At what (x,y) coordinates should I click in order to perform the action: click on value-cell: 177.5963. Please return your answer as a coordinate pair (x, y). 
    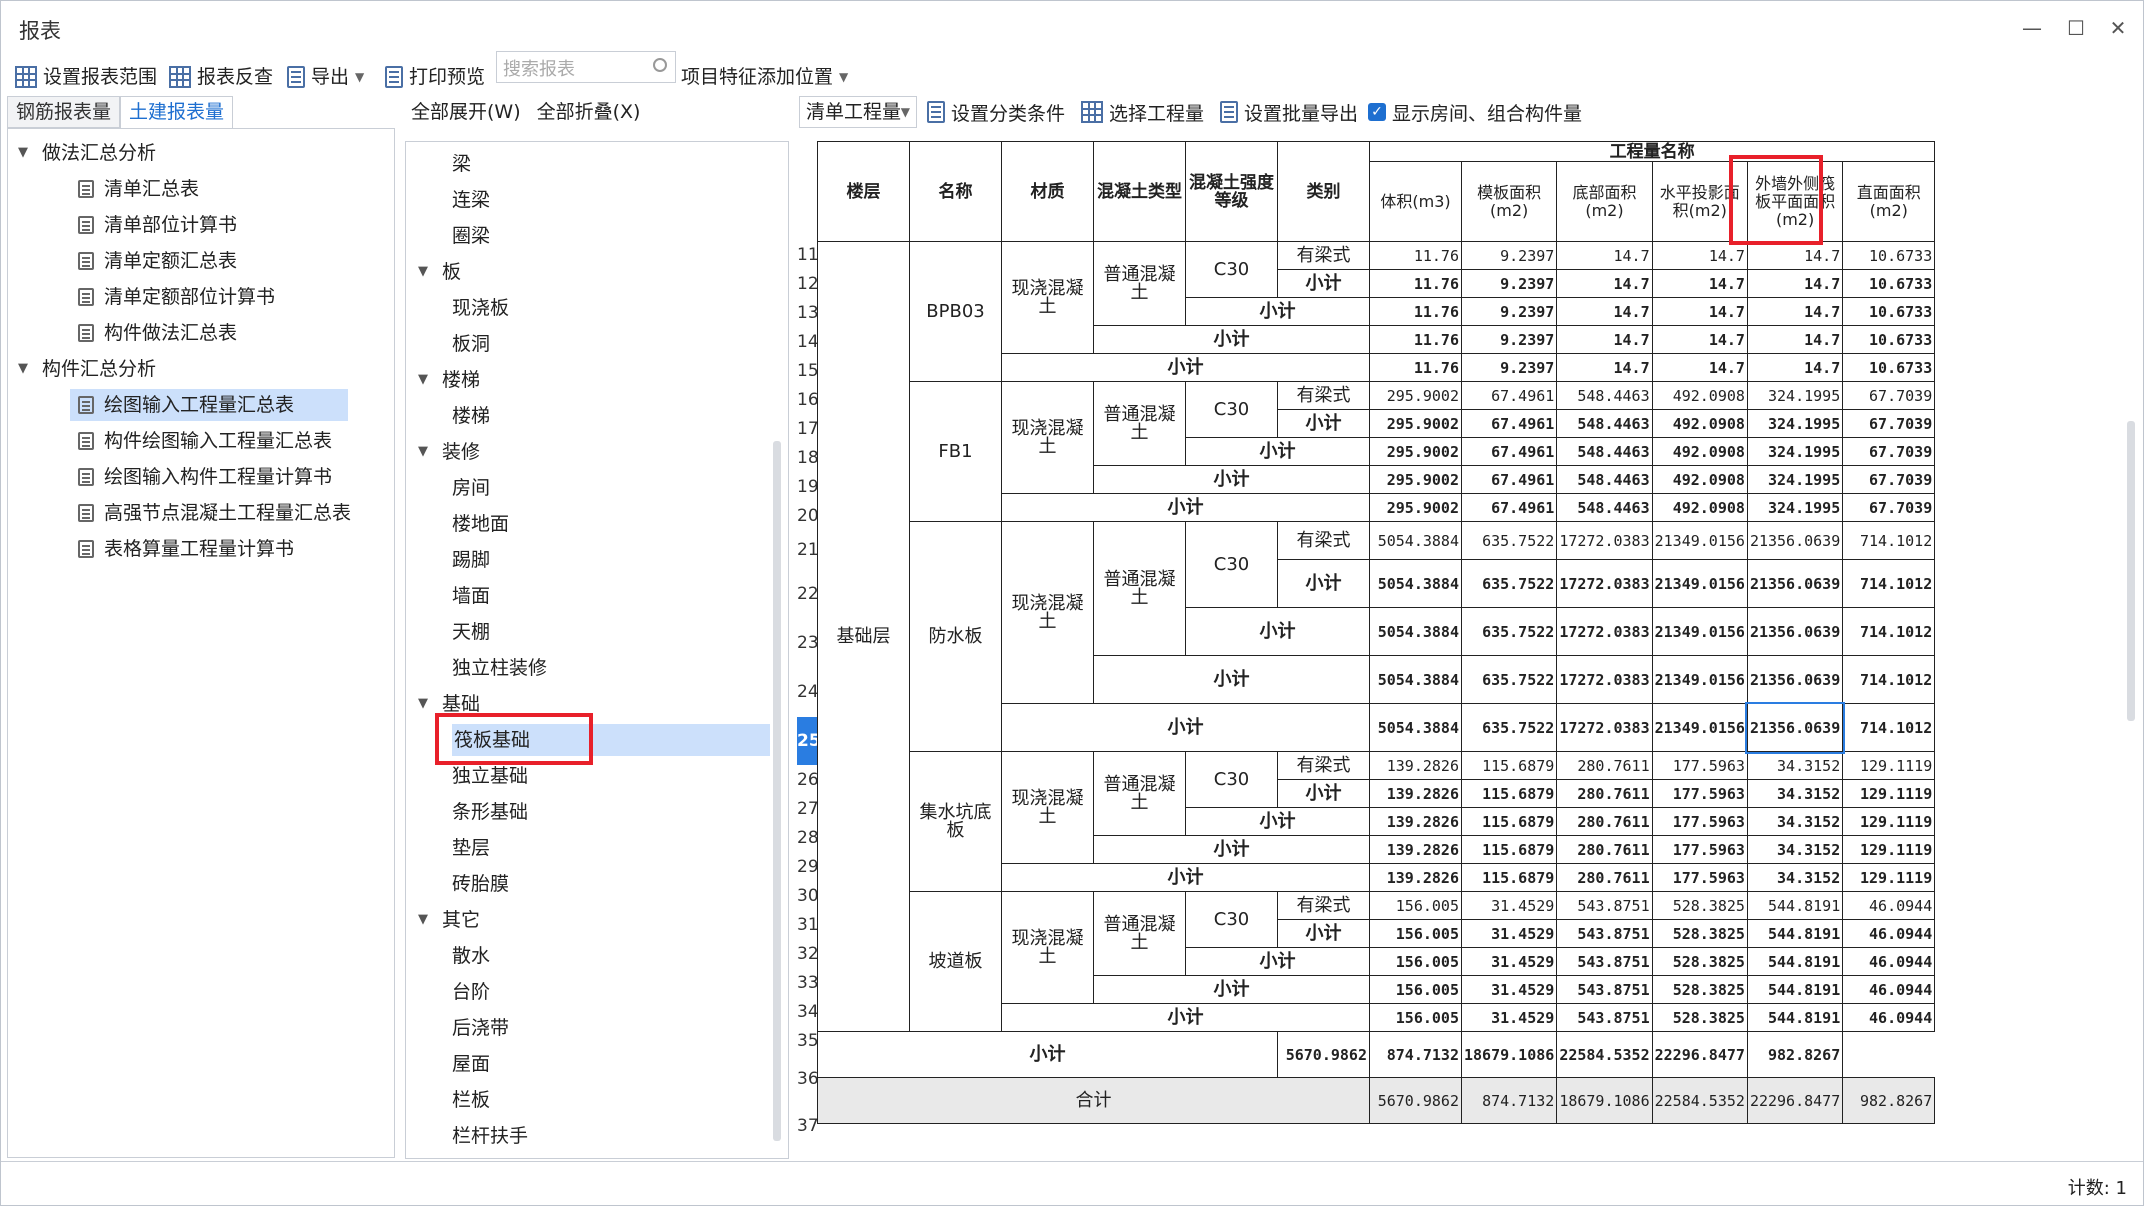
    Looking at the image, I should click on (1699, 821).